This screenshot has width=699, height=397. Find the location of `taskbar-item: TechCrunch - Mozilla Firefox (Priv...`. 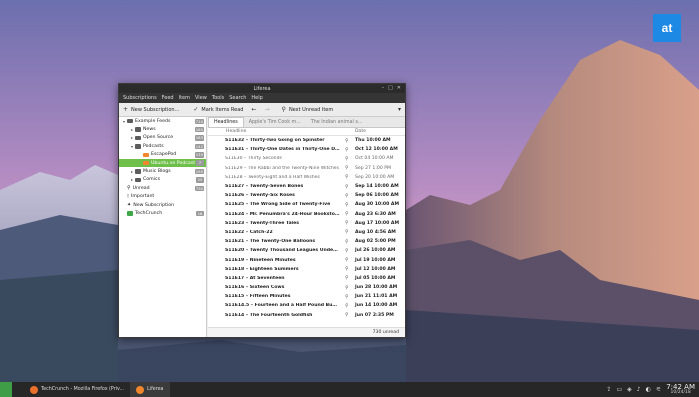

taskbar-item: TechCrunch - Mozilla Firefox (Priv... is located at coordinates (77, 389).